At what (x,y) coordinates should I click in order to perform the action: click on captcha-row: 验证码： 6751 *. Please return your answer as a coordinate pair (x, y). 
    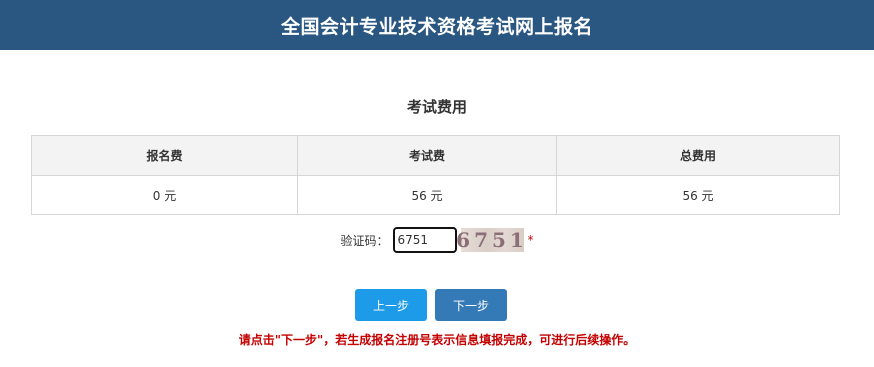
    Looking at the image, I should click on (437, 240).